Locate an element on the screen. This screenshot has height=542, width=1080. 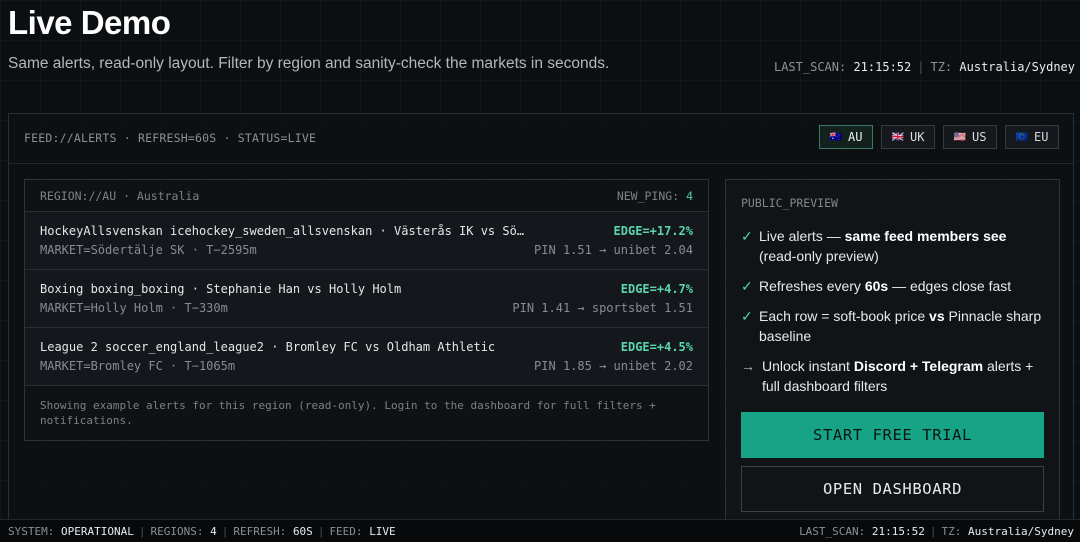
open-dashboard-button: OPEN DASHBOARD is located at coordinates (892, 489).